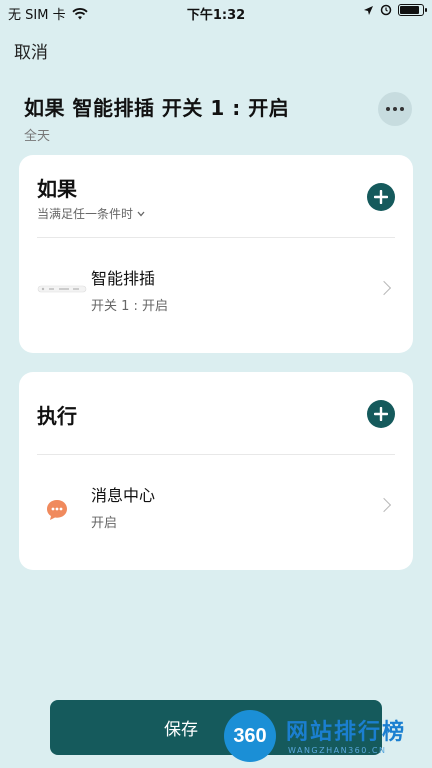  I want to click on add-condition-button, so click(381, 197).